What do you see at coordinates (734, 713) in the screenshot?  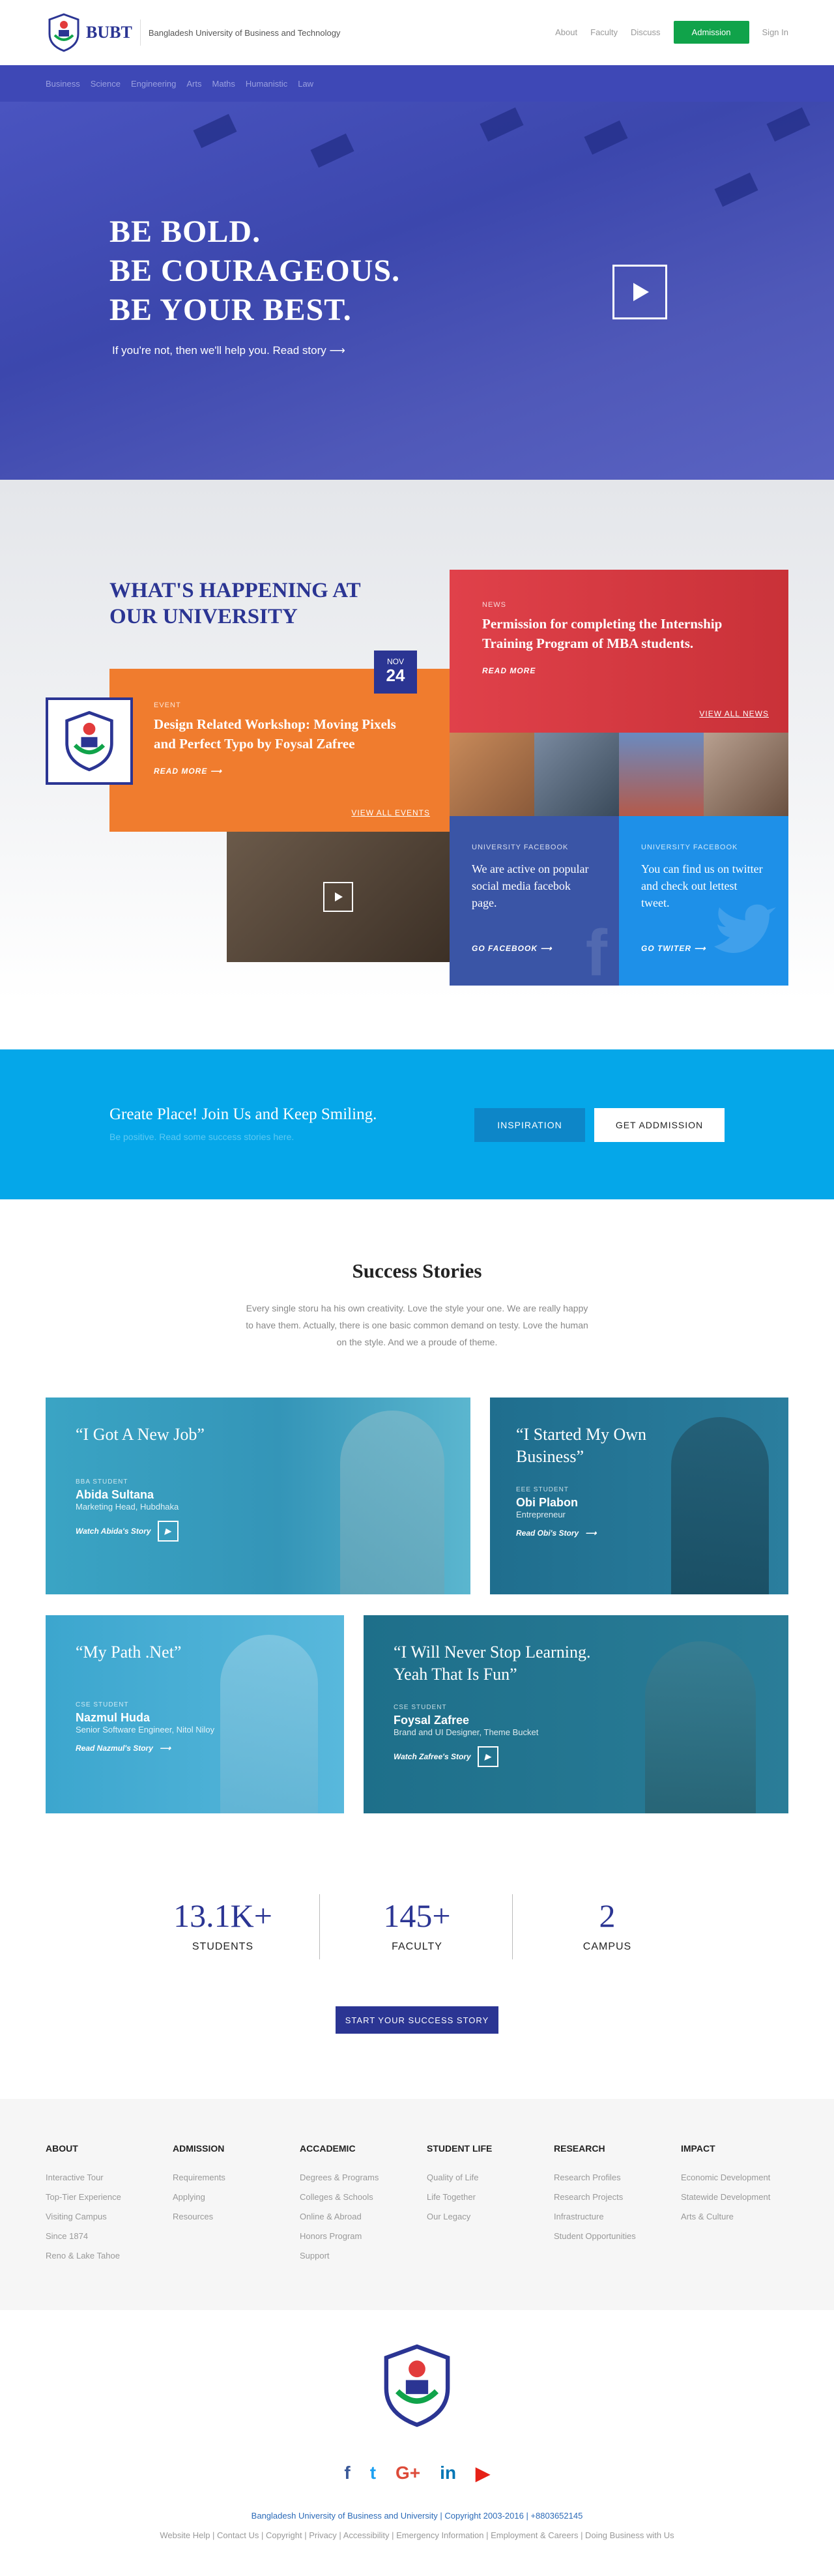 I see `view-all-news-link: VIEW ALL NEWS` at bounding box center [734, 713].